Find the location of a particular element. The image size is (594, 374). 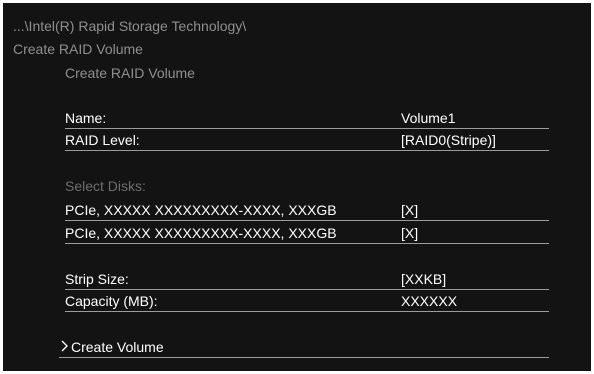

strip-size-label: Strip Size: is located at coordinates (97, 279).